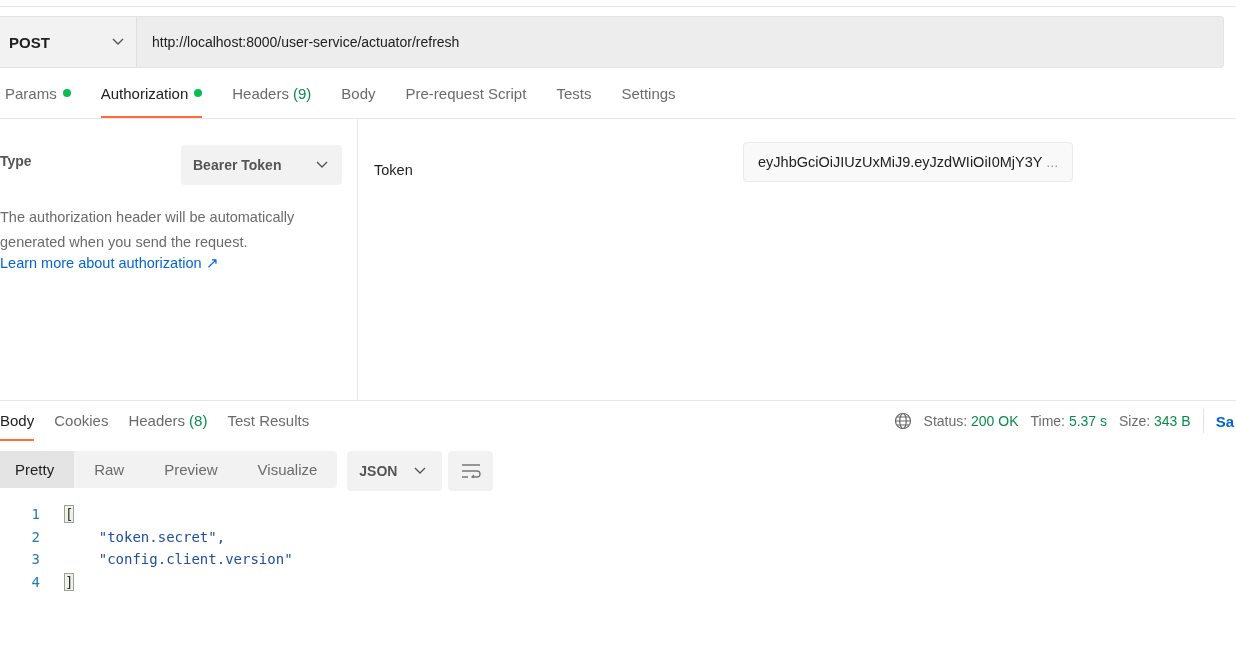 The width and height of the screenshot is (1236, 647). What do you see at coordinates (69, 581) in the screenshot?
I see `code-text: ]` at bounding box center [69, 581].